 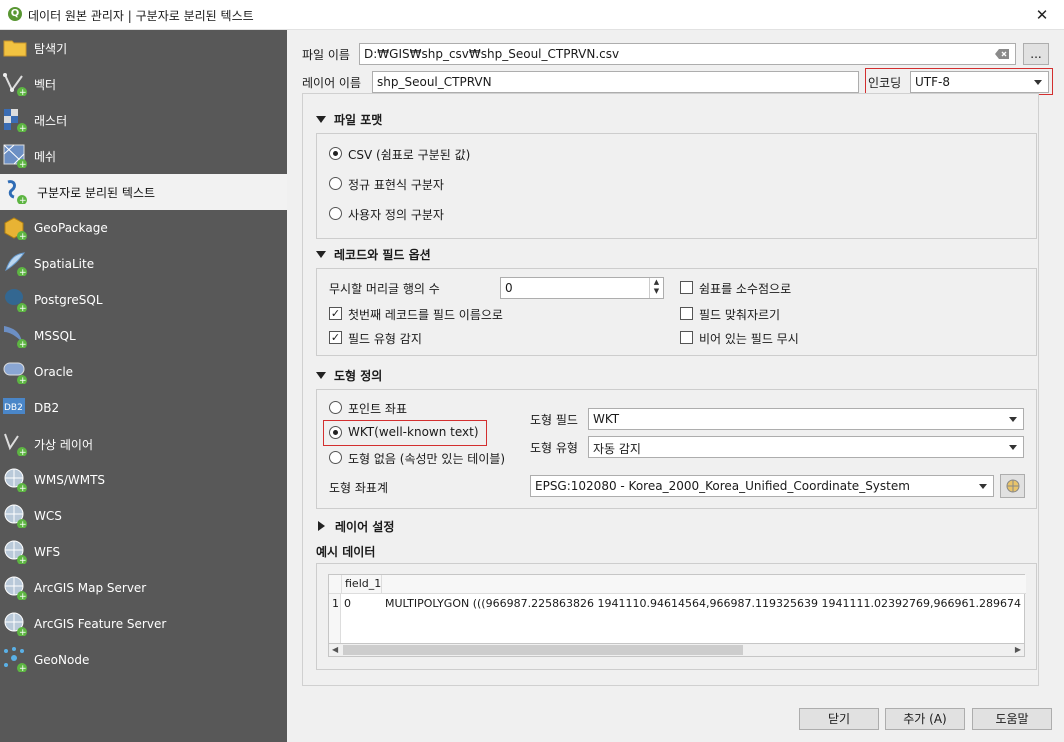 What do you see at coordinates (346, 552) in the screenshot?
I see `sample-data-title: 예시 데이터` at bounding box center [346, 552].